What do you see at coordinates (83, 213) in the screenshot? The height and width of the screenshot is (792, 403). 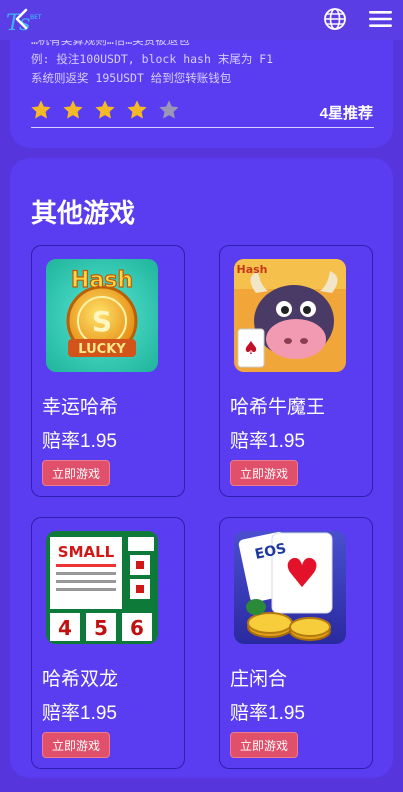 I see `section-title: 其他游戏` at bounding box center [83, 213].